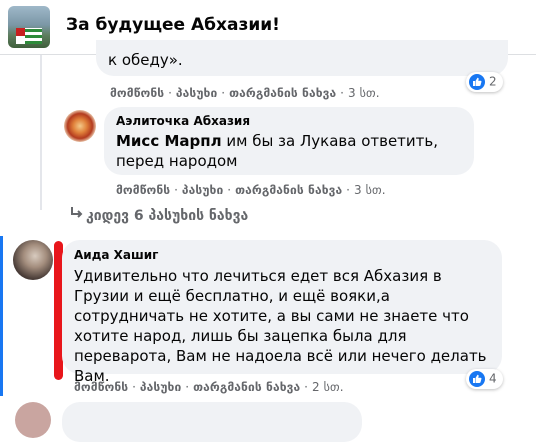 The width and height of the screenshot is (536, 442). Describe the element at coordinates (1, 316) in the screenshot. I see `highlight-edge` at that location.